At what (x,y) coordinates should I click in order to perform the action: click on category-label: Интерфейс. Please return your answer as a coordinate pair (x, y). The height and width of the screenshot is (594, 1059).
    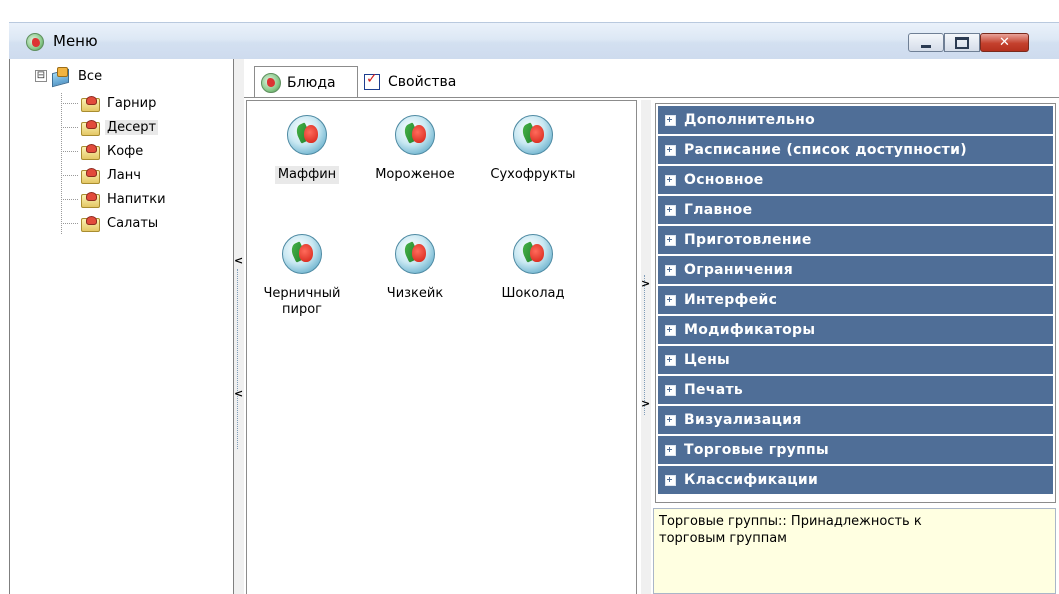
    Looking at the image, I should click on (731, 300).